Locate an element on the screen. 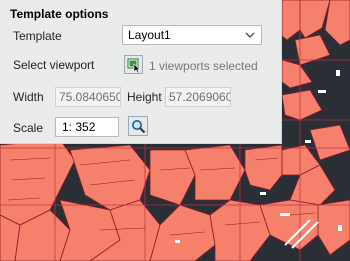  chevron-down-icon is located at coordinates (250, 36).